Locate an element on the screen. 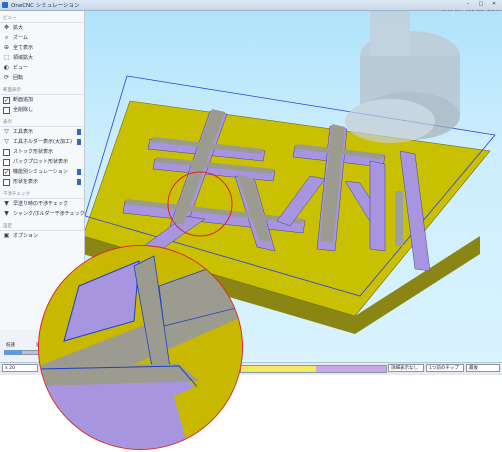 This screenshot has height=452, width=502. section-heading-view: ビュー is located at coordinates (42, 18).